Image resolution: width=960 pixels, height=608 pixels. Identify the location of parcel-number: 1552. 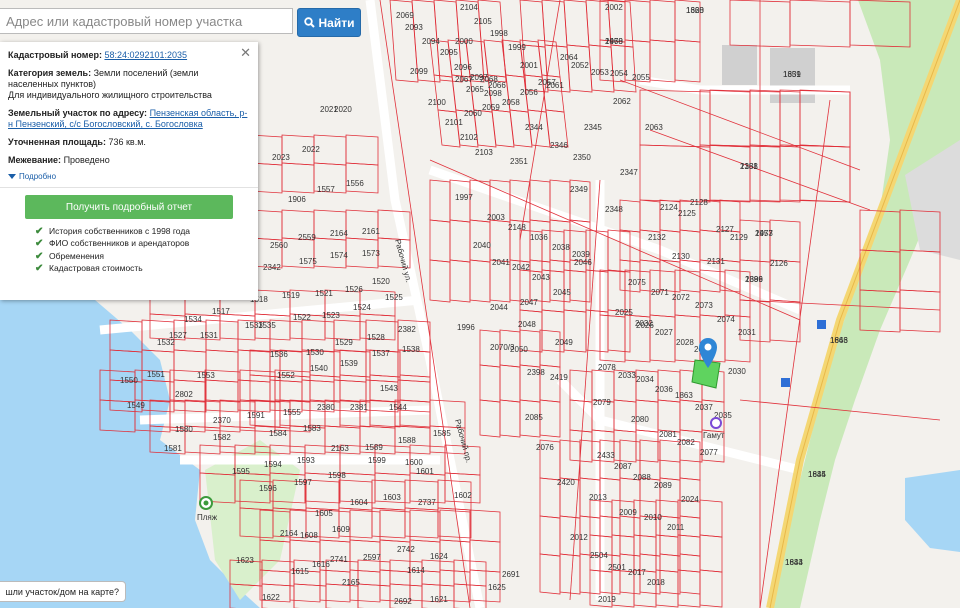
(286, 375).